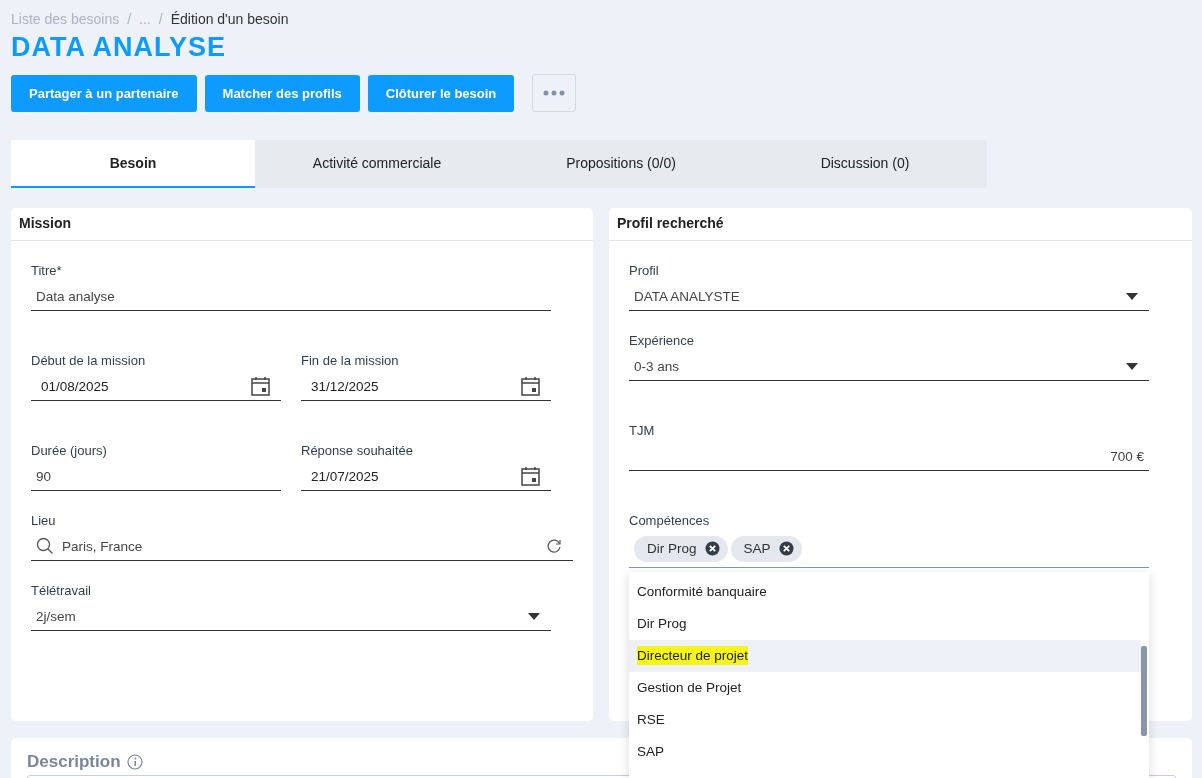 The width and height of the screenshot is (1202, 778). Describe the element at coordinates (426, 476) in the screenshot. I see `date-field: 21/07/2025` at that location.